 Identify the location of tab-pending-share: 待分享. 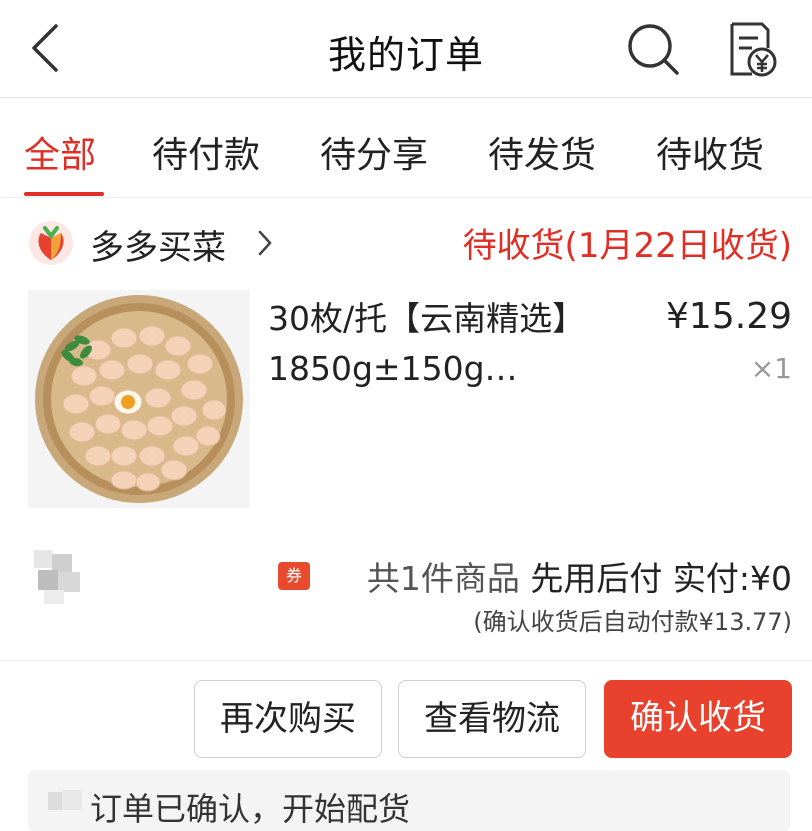
(374, 152).